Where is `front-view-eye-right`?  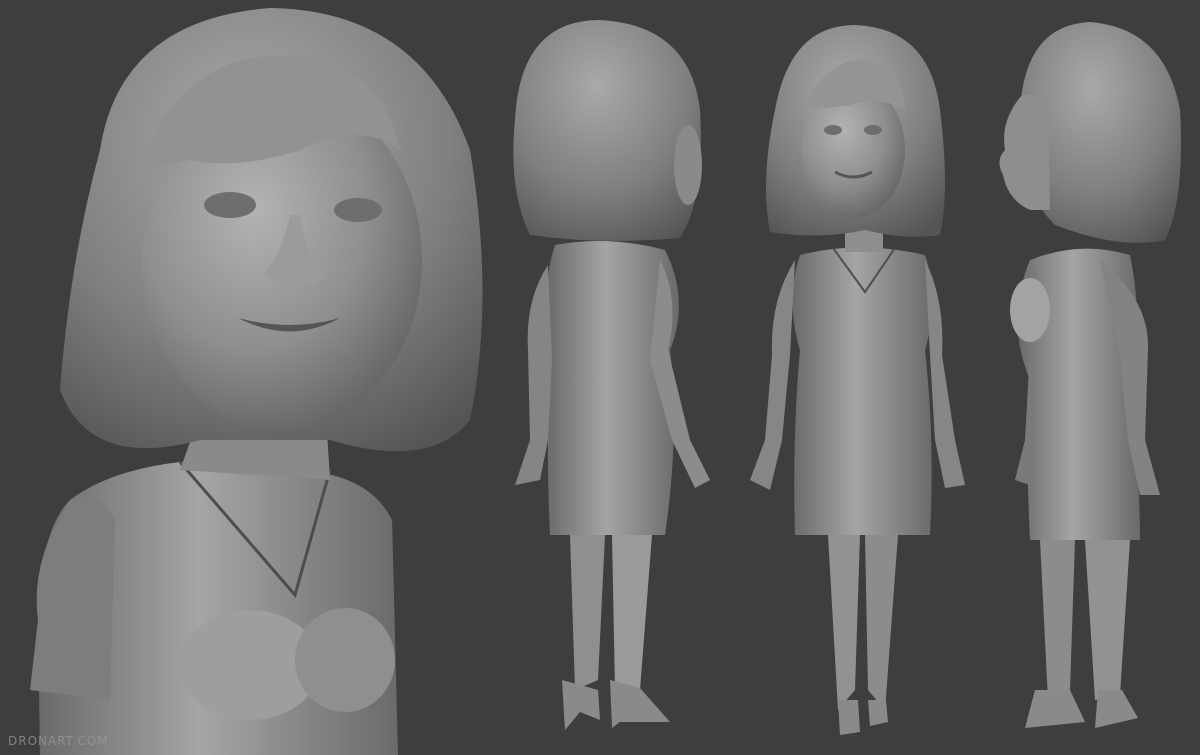
front-view-eye-right is located at coordinates (873, 130).